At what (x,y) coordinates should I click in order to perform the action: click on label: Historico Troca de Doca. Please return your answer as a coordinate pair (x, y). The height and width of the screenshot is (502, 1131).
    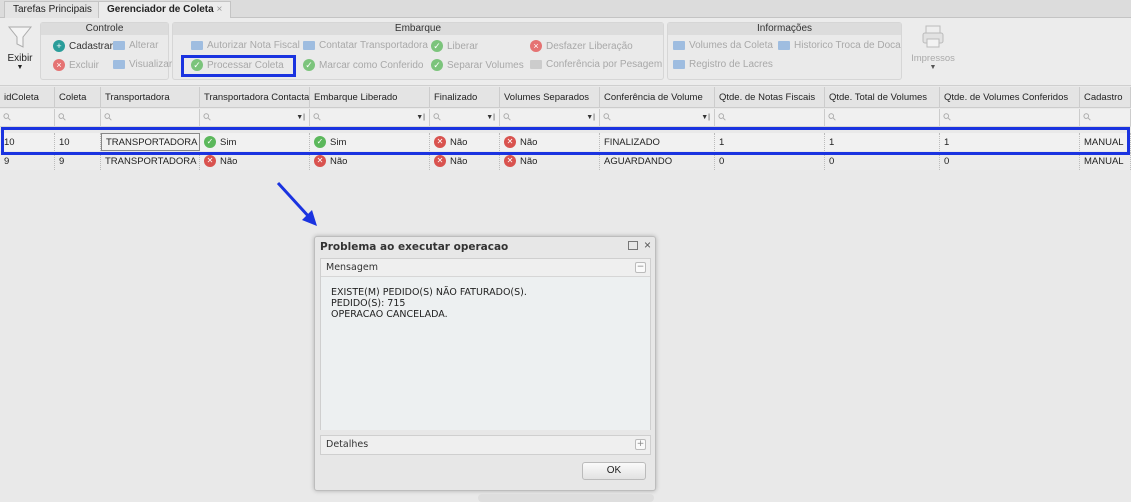
    Looking at the image, I should click on (847, 45).